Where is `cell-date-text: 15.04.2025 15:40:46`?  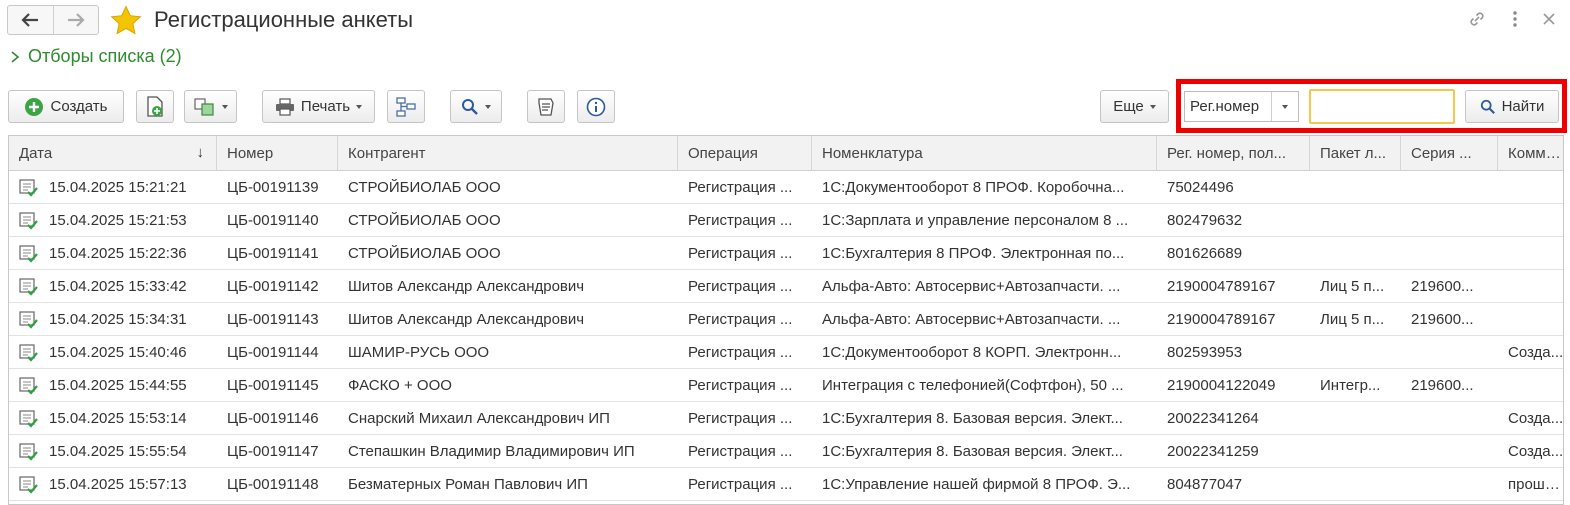
cell-date-text: 15.04.2025 15:40:46 is located at coordinates (118, 352).